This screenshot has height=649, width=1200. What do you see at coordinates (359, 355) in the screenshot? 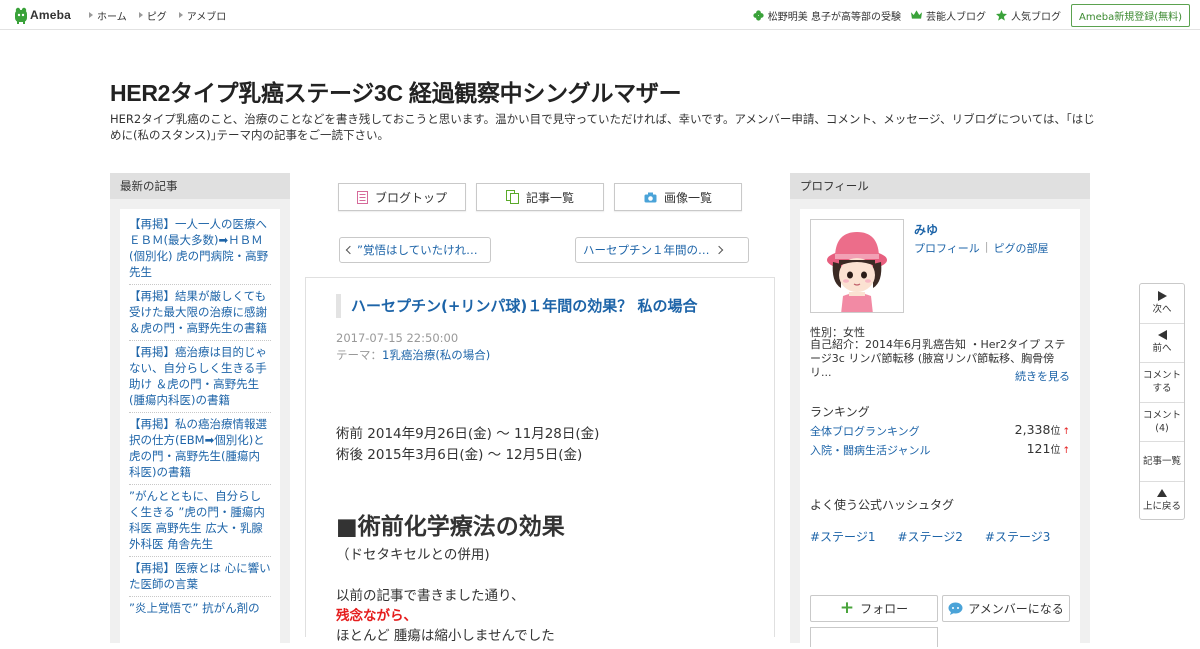
I see `entry-theme-prefix: テーマ：` at bounding box center [359, 355].